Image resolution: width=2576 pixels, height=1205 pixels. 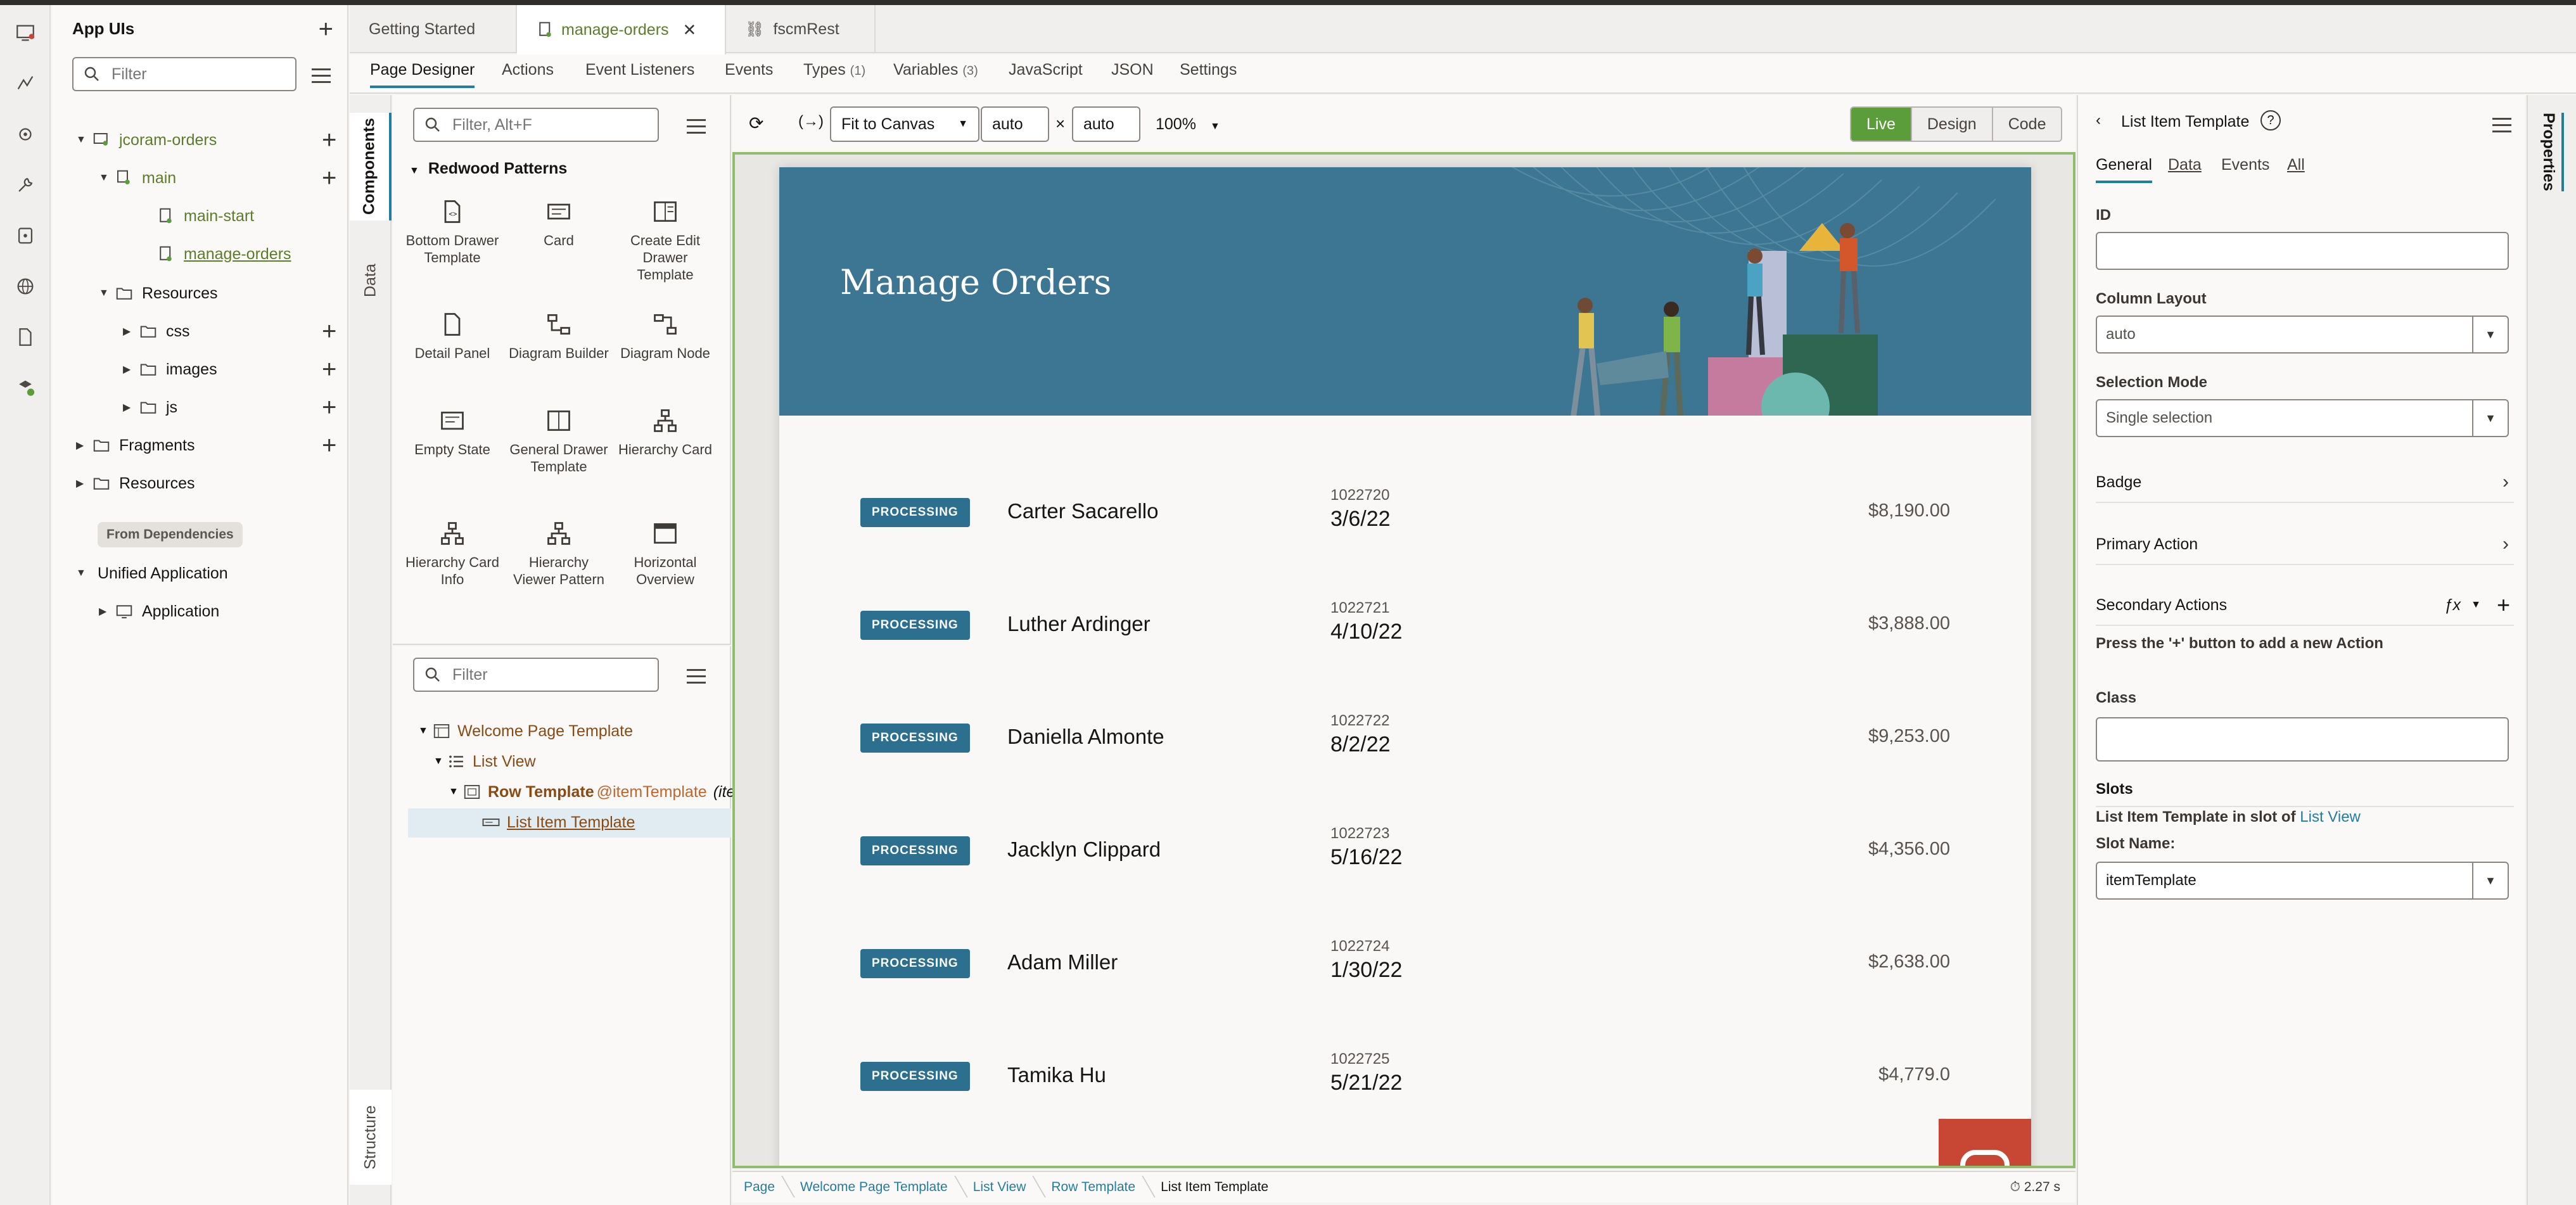 I want to click on column-layout-select: auto ▼, so click(x=2302, y=335).